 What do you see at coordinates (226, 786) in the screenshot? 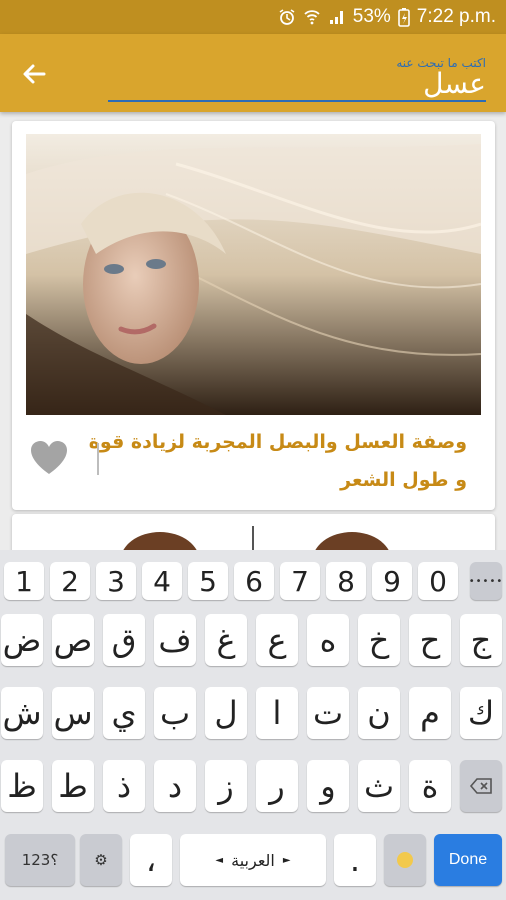
I see `letter-key: ز` at bounding box center [226, 786].